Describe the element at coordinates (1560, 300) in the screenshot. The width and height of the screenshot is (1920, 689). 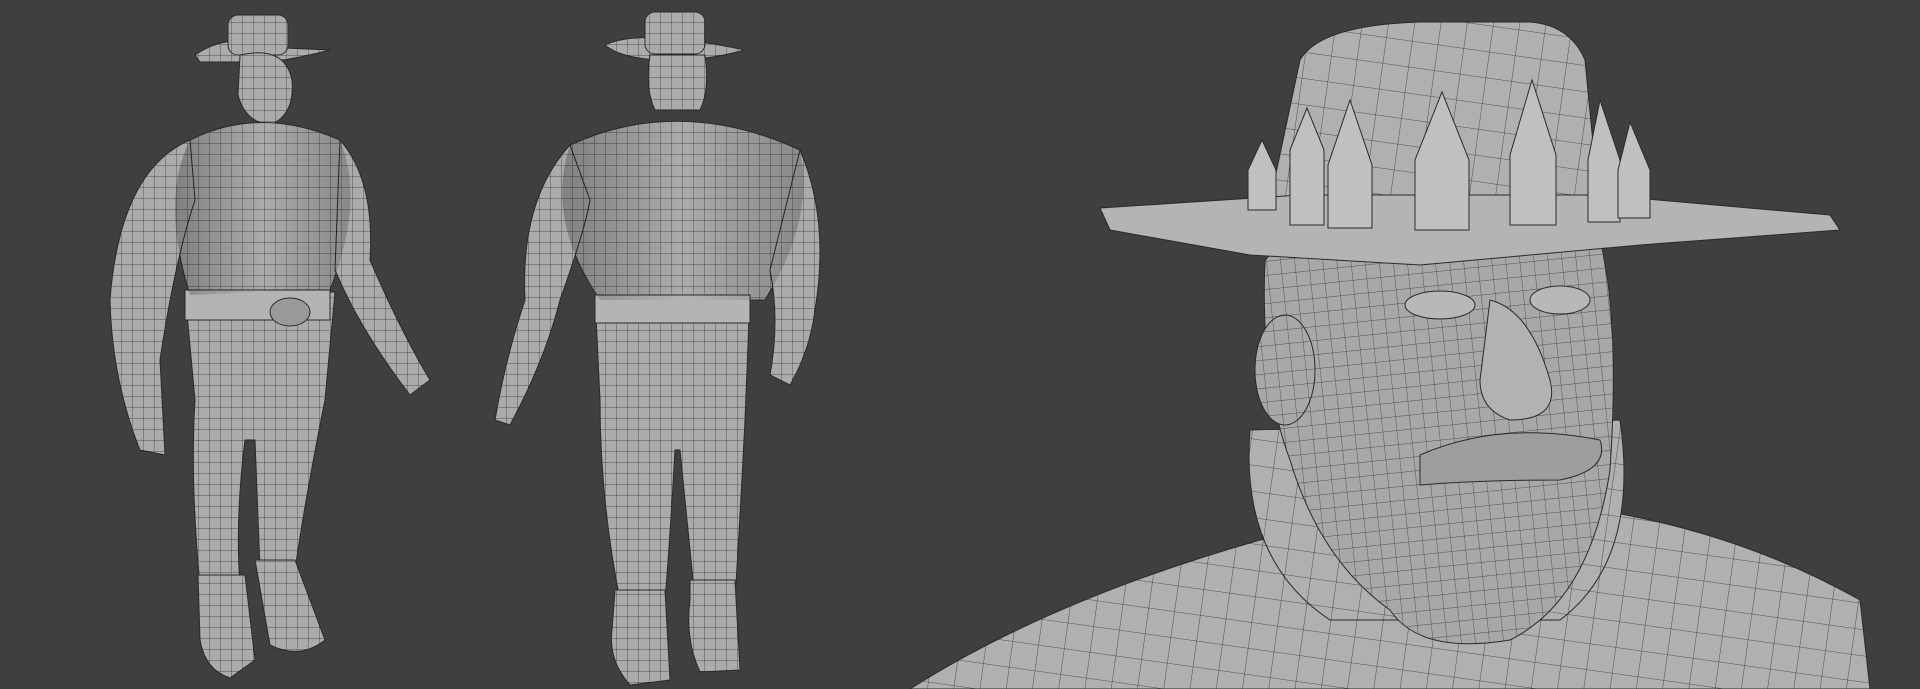
I see `eye-right` at that location.